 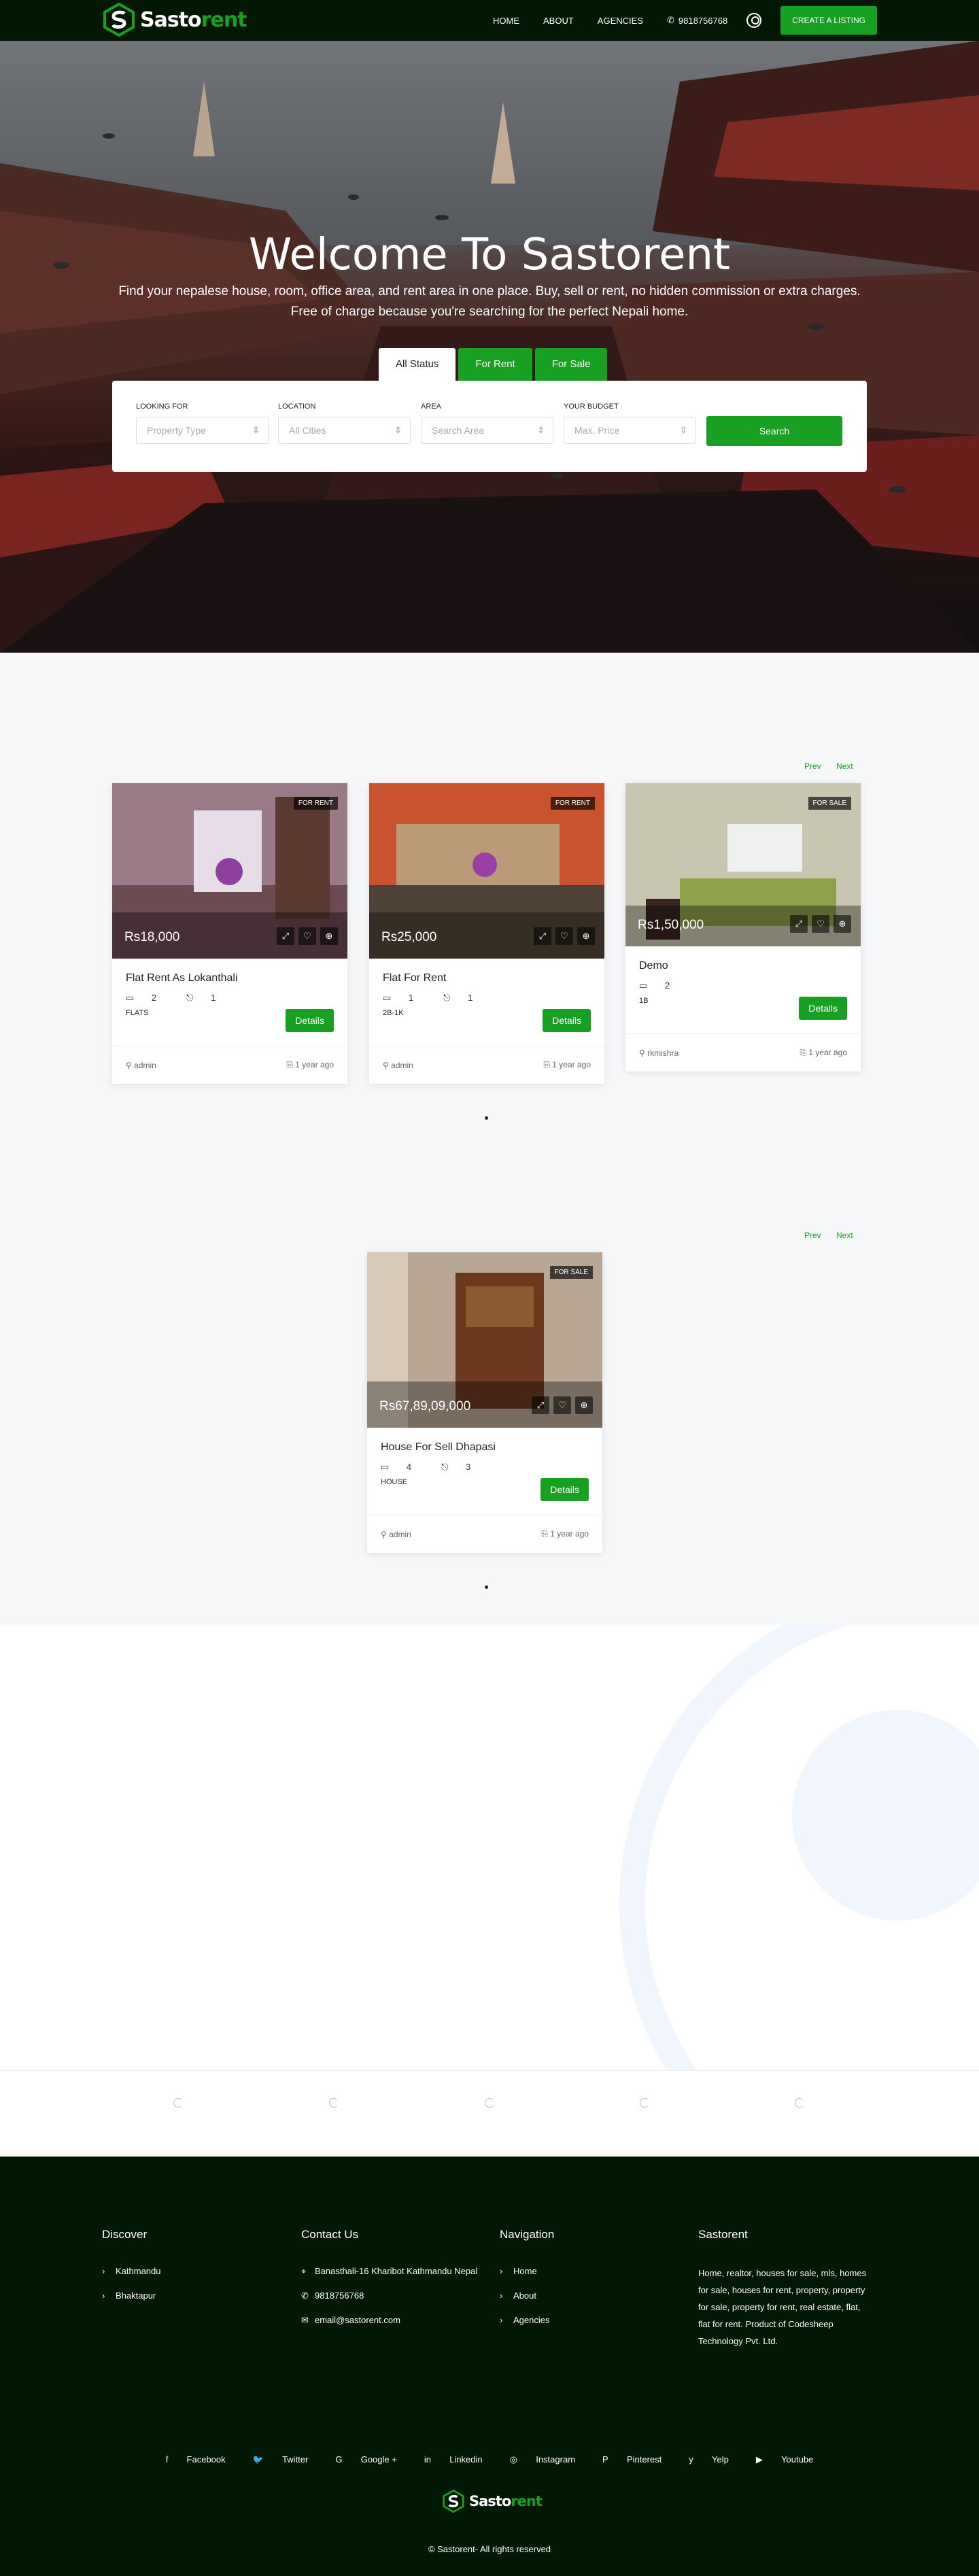 What do you see at coordinates (485, 1447) in the screenshot?
I see `card-title: House For Sell Dhapasi` at bounding box center [485, 1447].